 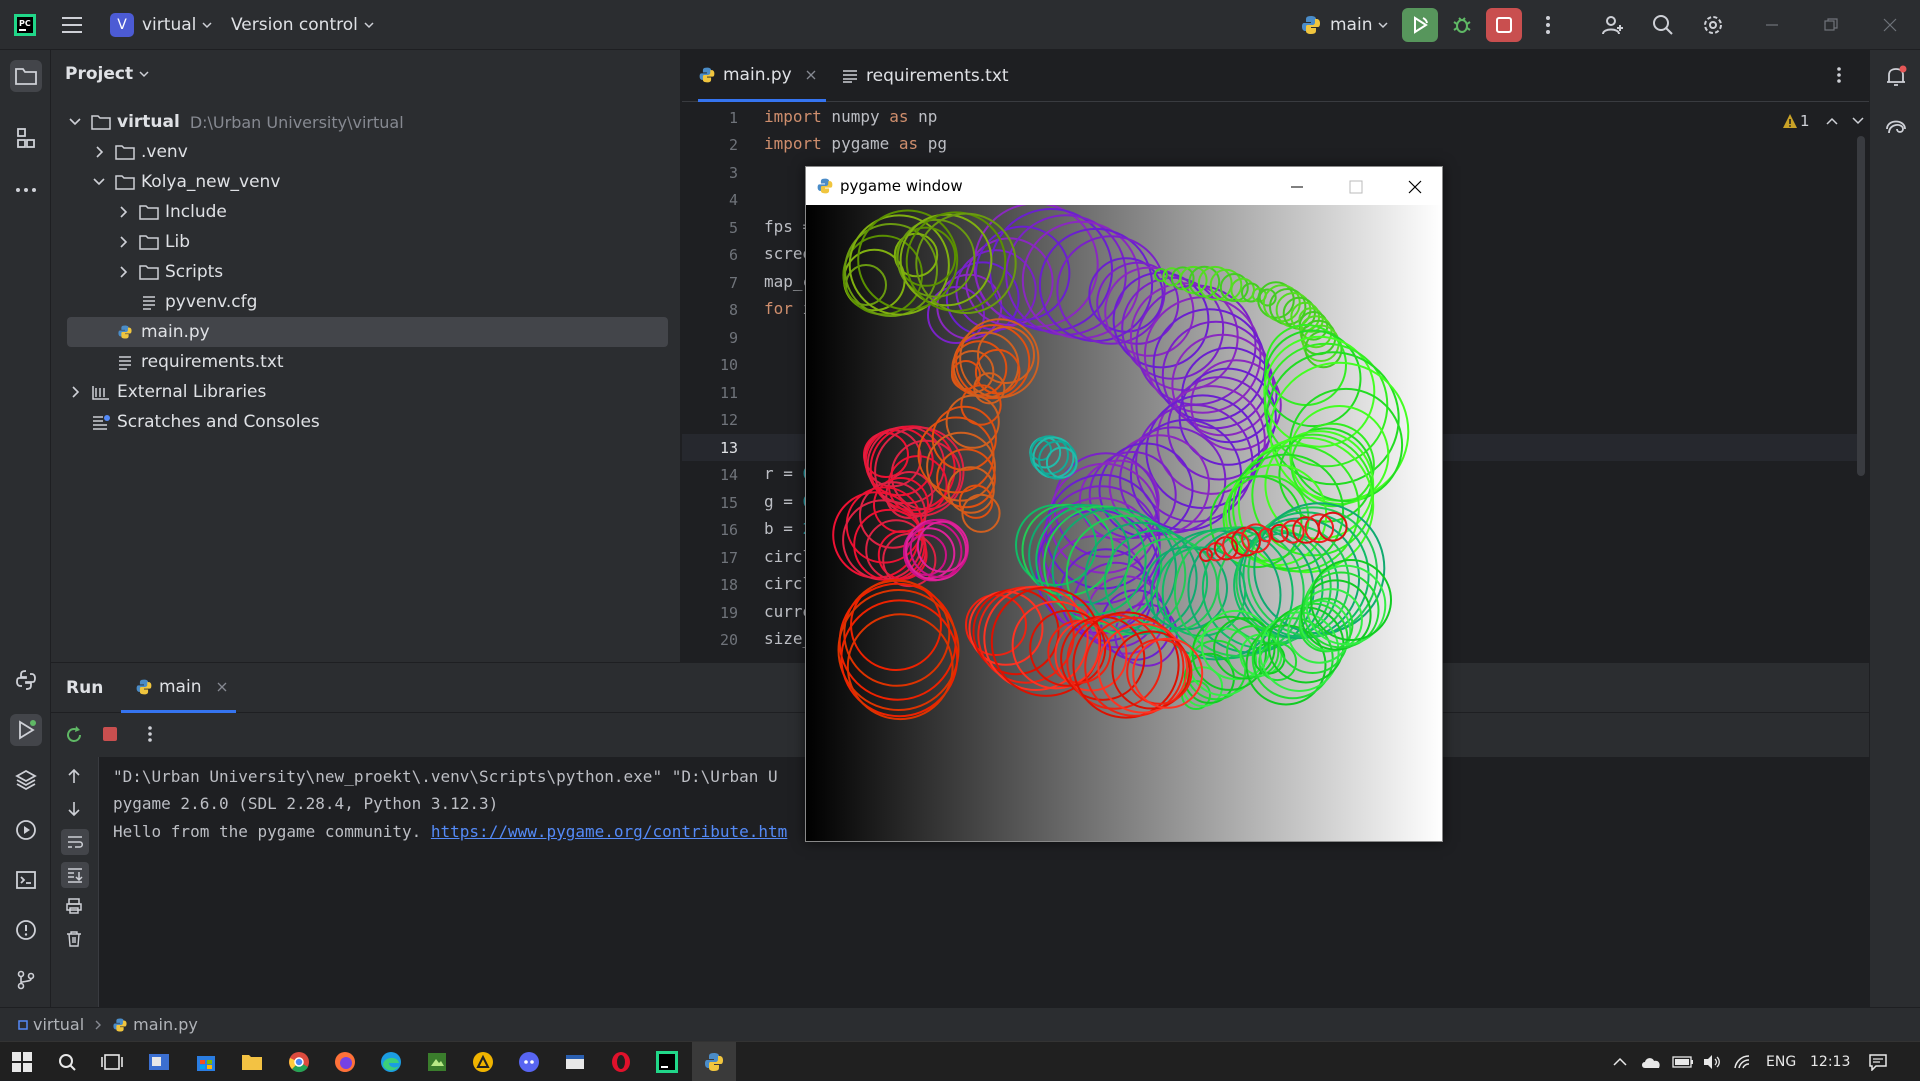 I want to click on tree-item-venv: .venv, so click(x=139, y=152).